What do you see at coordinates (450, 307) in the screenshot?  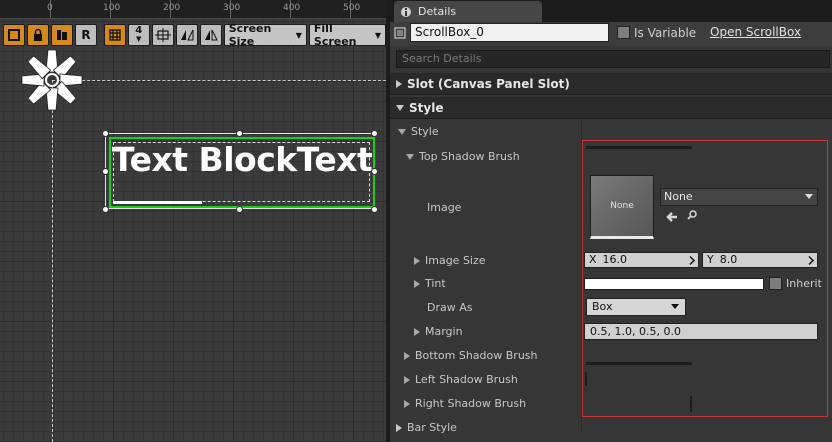 I see `draw-as-label: Draw As` at bounding box center [450, 307].